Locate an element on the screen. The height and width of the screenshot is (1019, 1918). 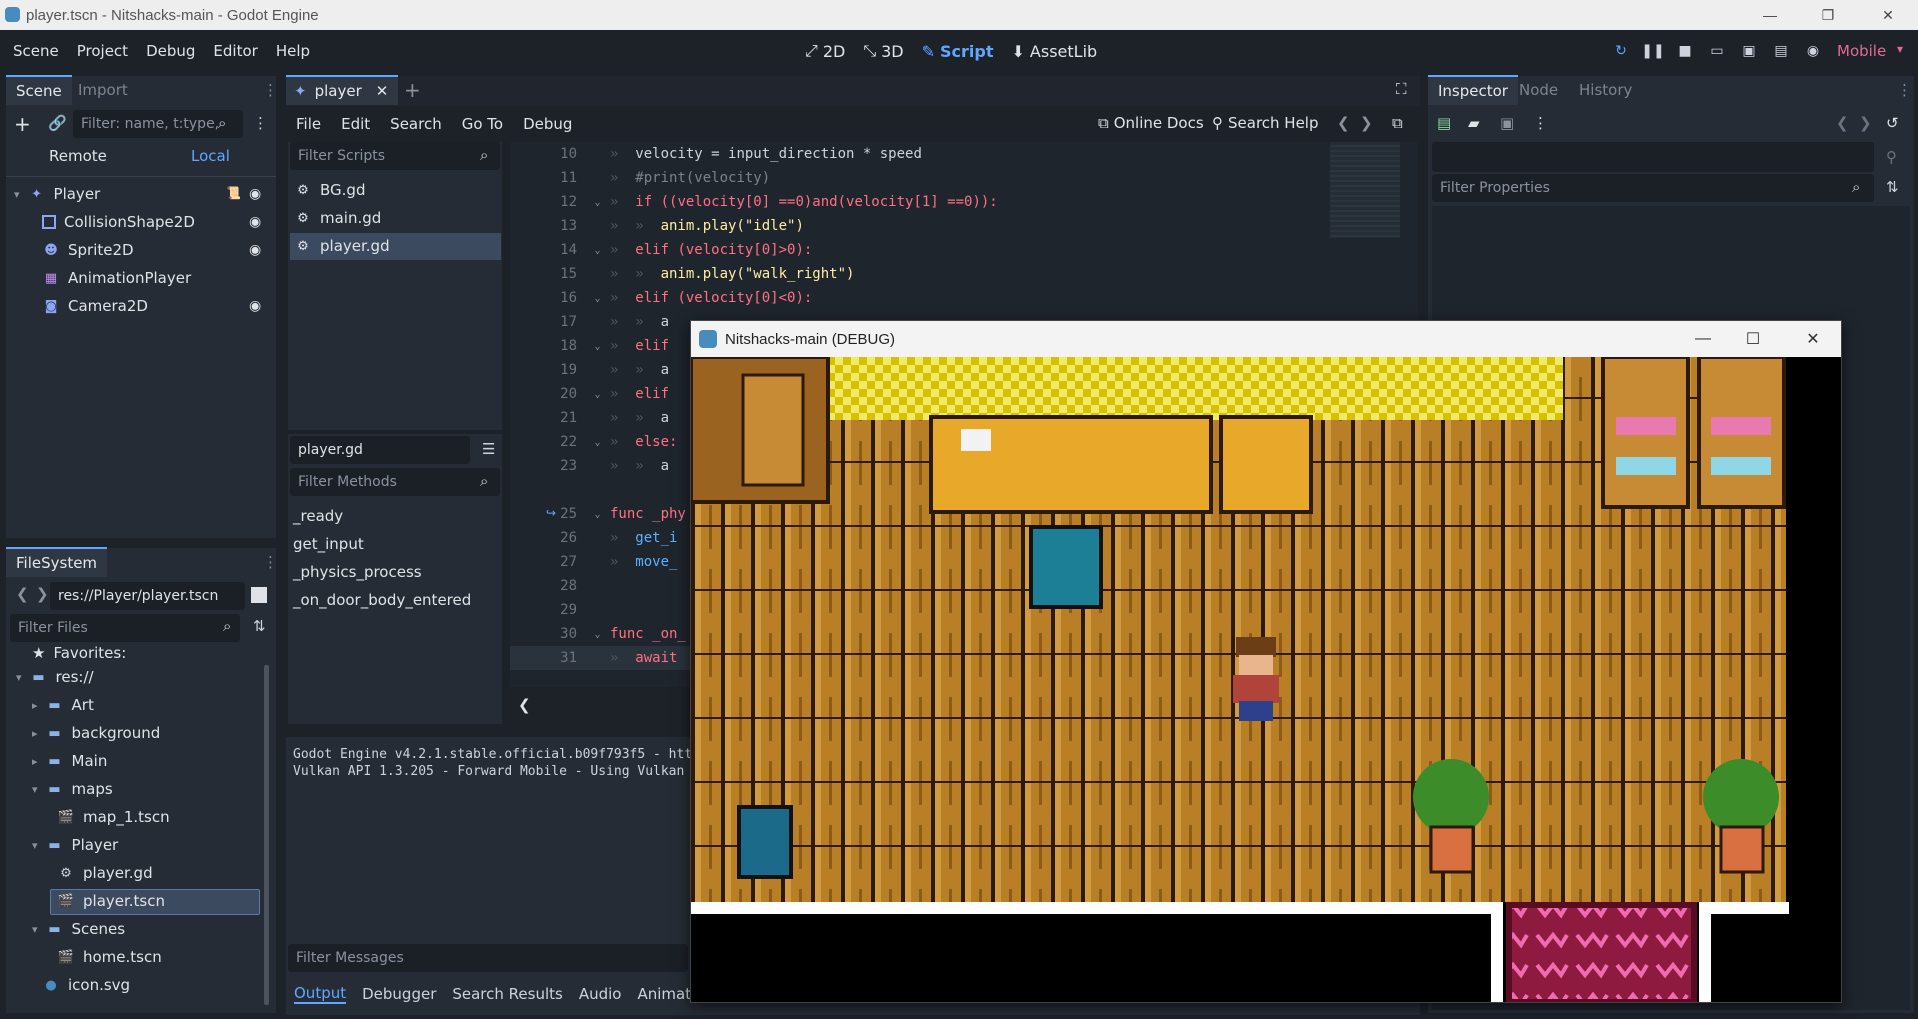
menu-editor: Editor is located at coordinates (235, 51).